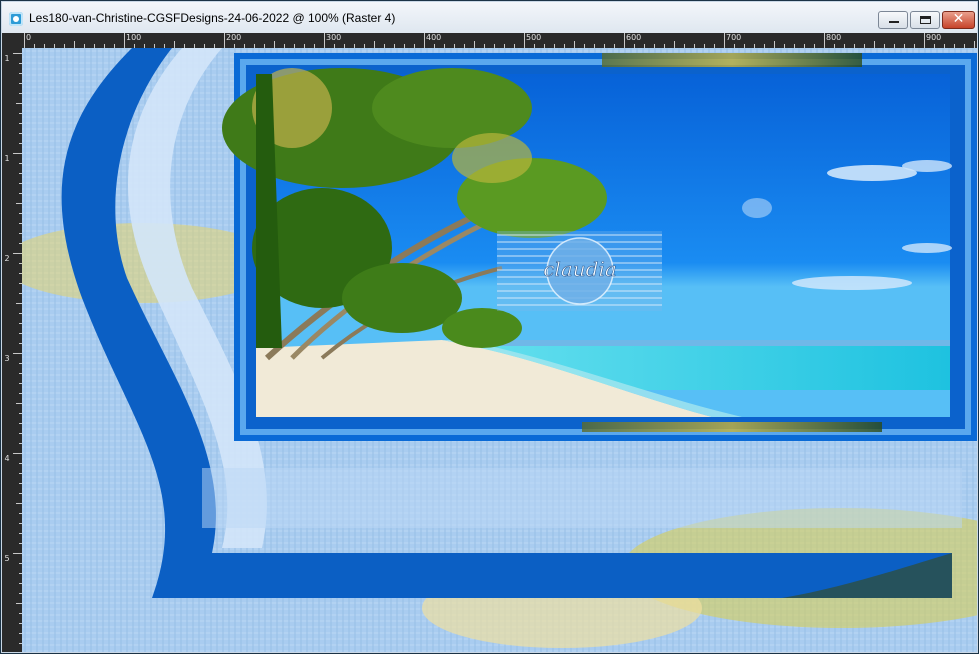 The width and height of the screenshot is (979, 654). I want to click on horizontal-ruler: 0 100 200 300 400 500 600 700 800 900, so click(494, 40).